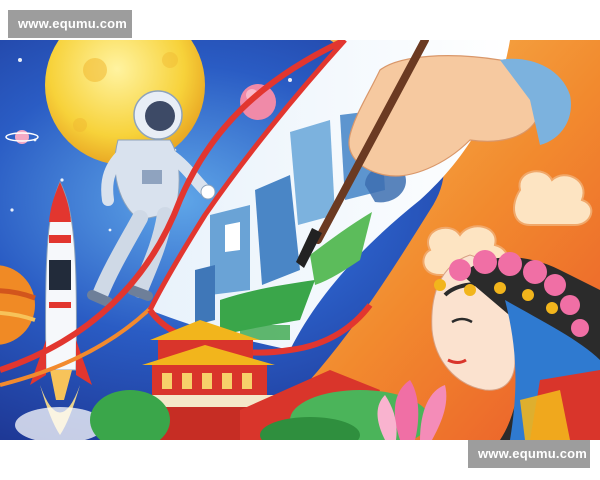 The width and height of the screenshot is (600, 480). I want to click on watermark-top: www.equmu.com, so click(70, 24).